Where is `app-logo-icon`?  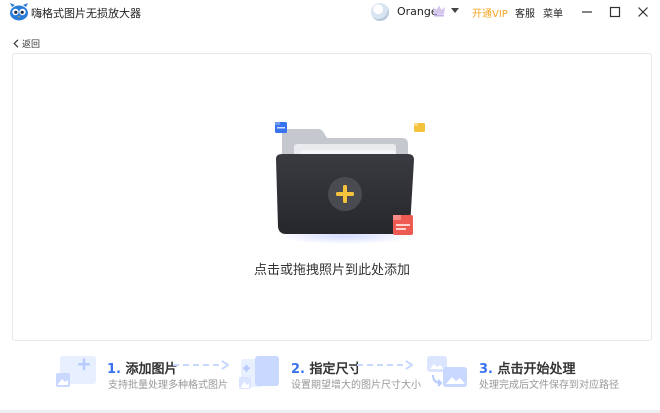 app-logo-icon is located at coordinates (19, 12).